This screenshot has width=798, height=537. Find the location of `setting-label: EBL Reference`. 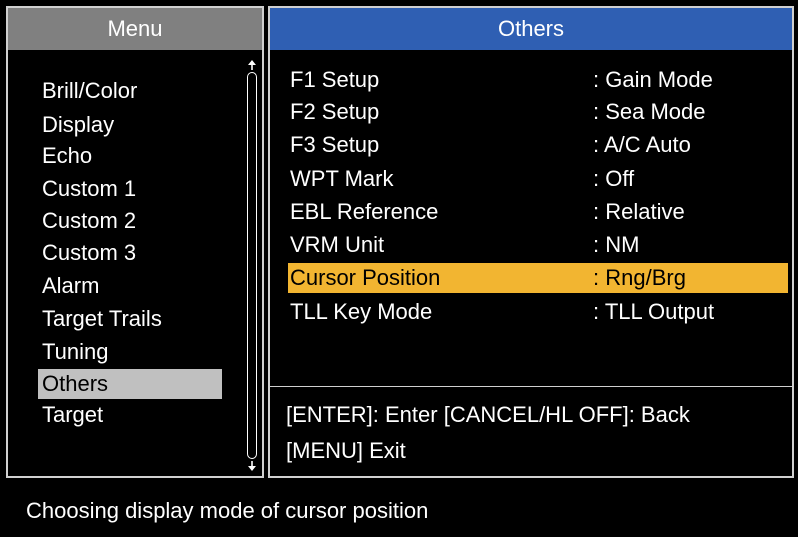

setting-label: EBL Reference is located at coordinates (364, 211).